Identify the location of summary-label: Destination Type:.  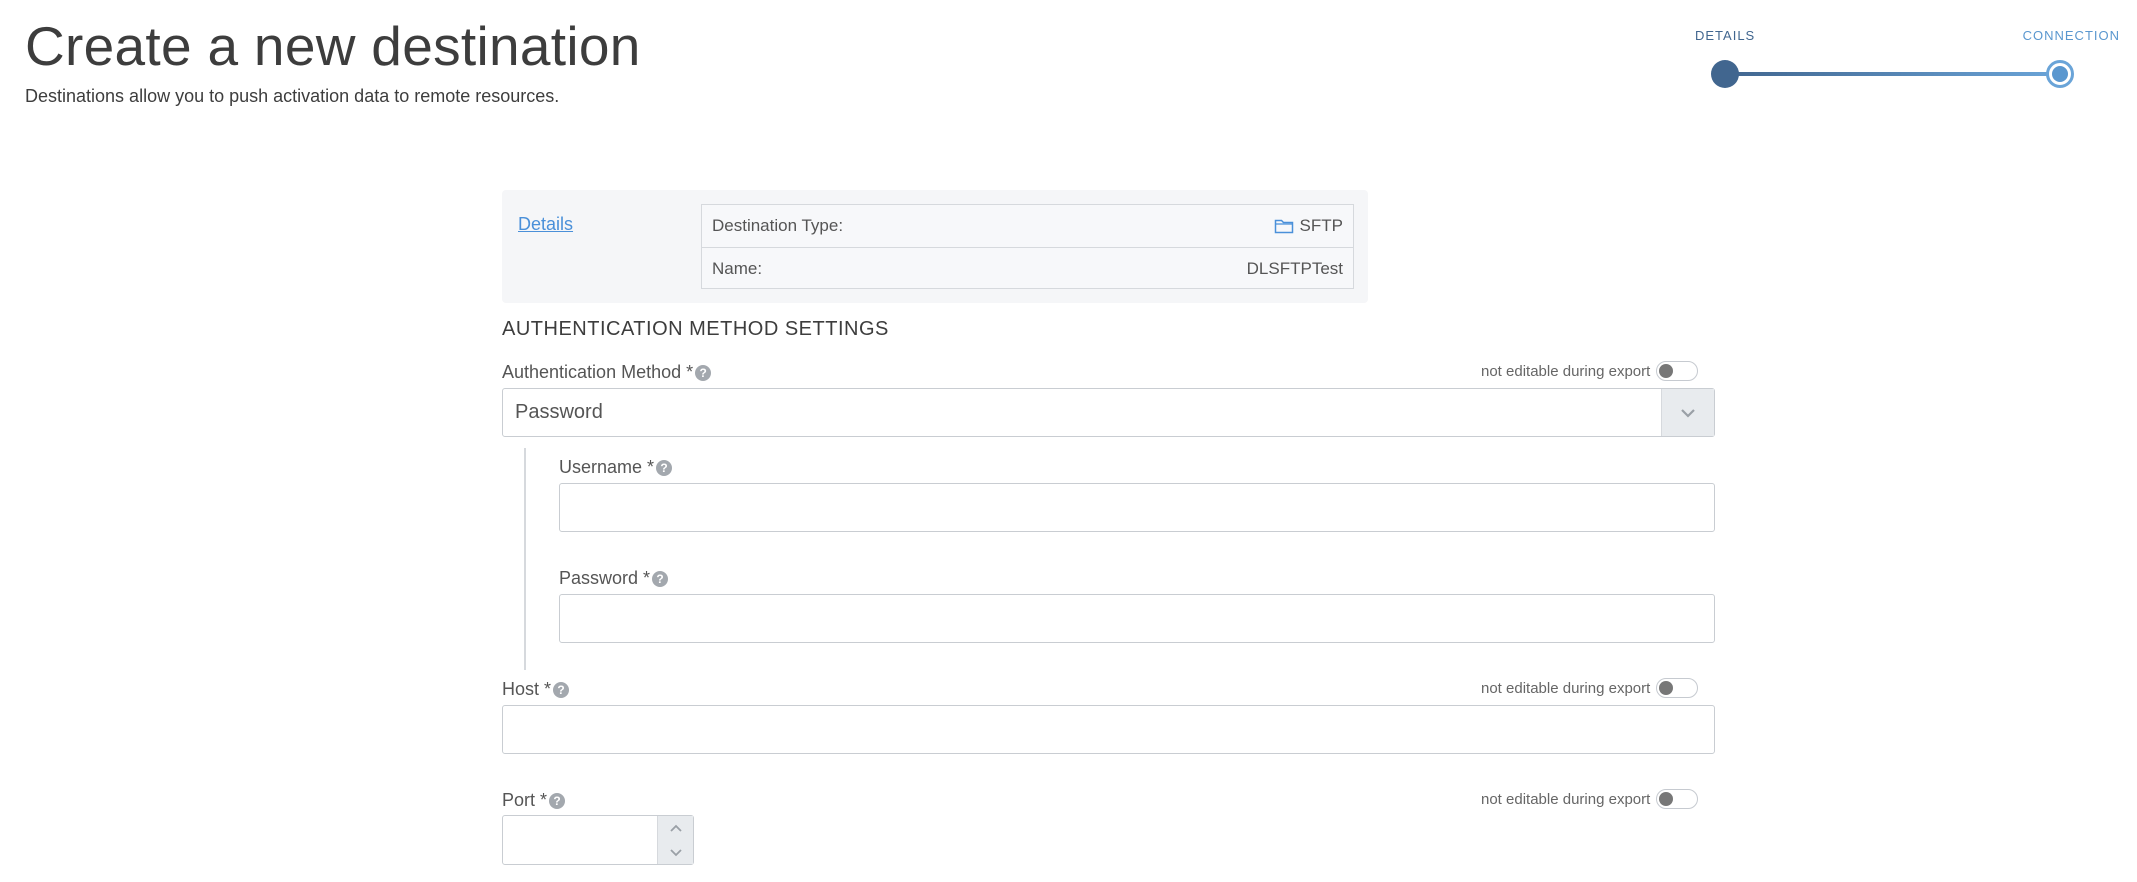
(778, 225).